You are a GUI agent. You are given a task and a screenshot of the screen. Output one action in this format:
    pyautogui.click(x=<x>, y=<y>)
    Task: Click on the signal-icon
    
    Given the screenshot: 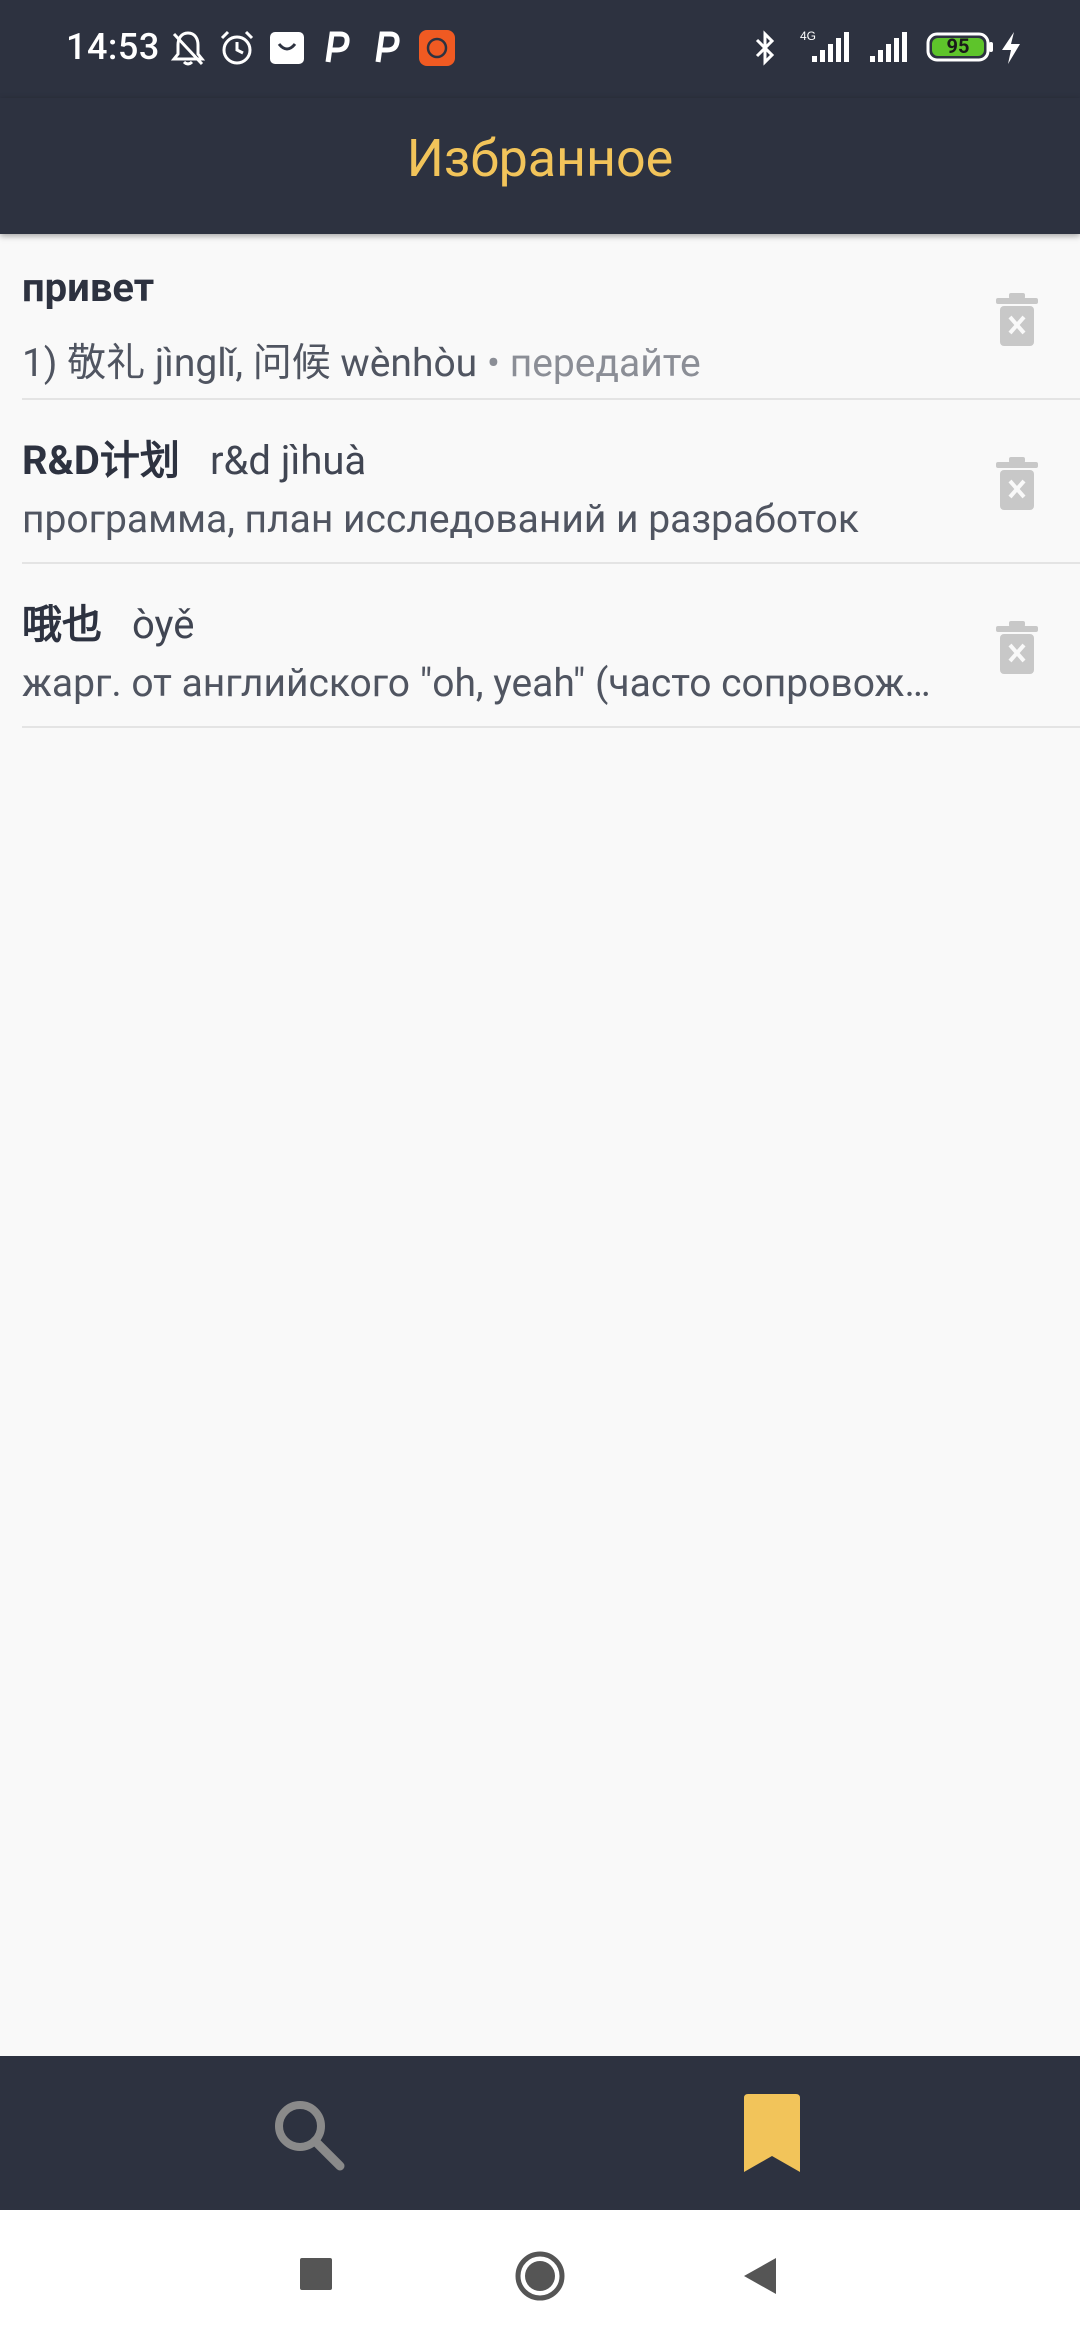 What is the action you would take?
    pyautogui.click(x=888, y=47)
    